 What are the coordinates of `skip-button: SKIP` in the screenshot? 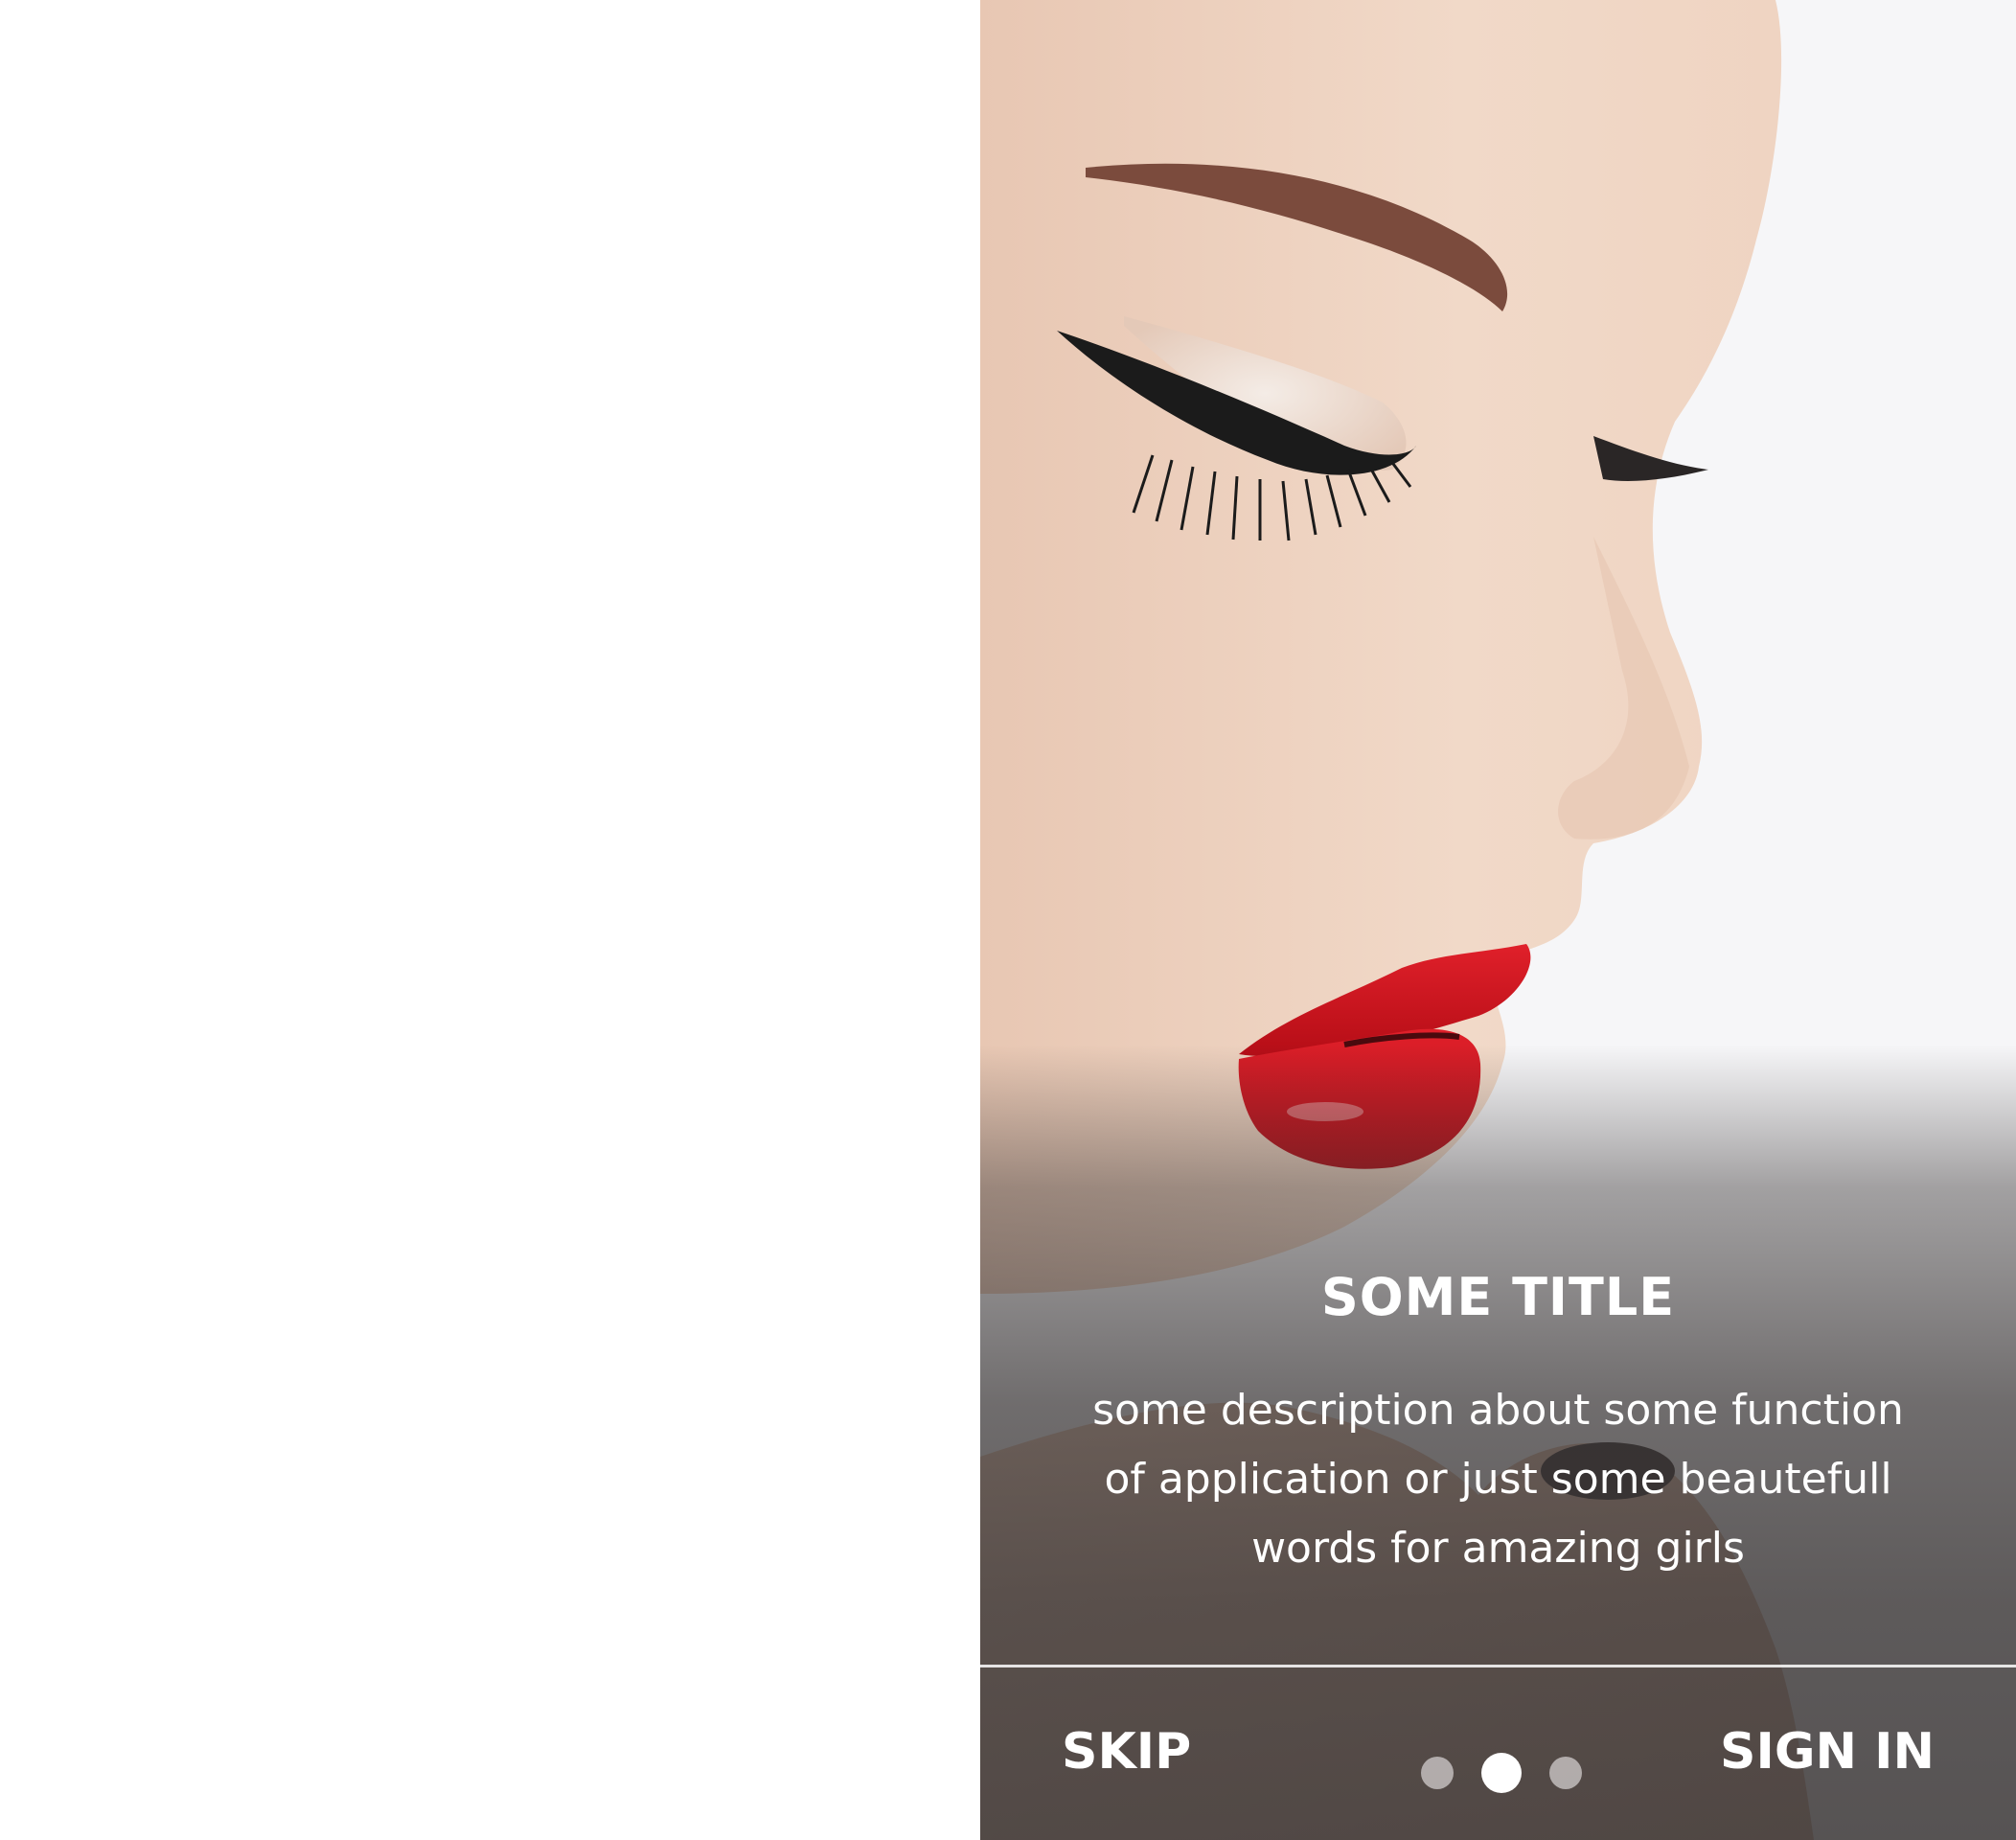 It's located at (1126, 1751).